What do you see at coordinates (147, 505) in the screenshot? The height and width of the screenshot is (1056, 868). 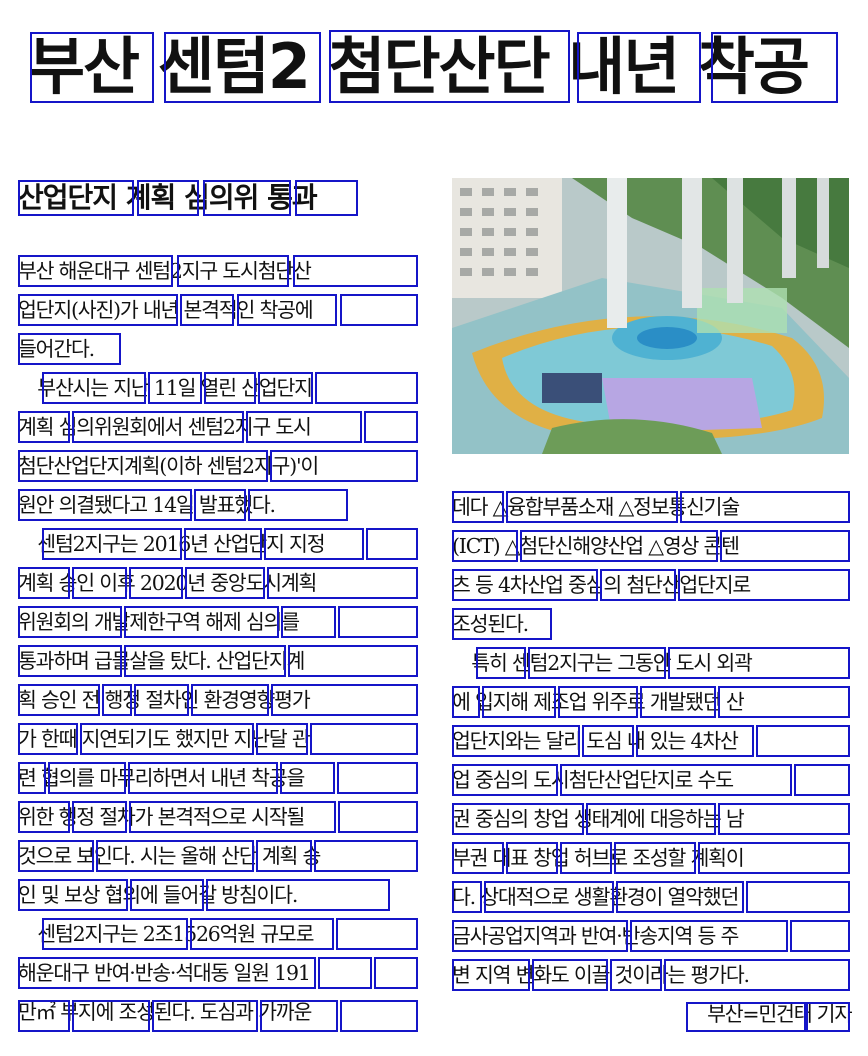 I see `body-line: 원안 의결됐다고 14일 발표했다.` at bounding box center [147, 505].